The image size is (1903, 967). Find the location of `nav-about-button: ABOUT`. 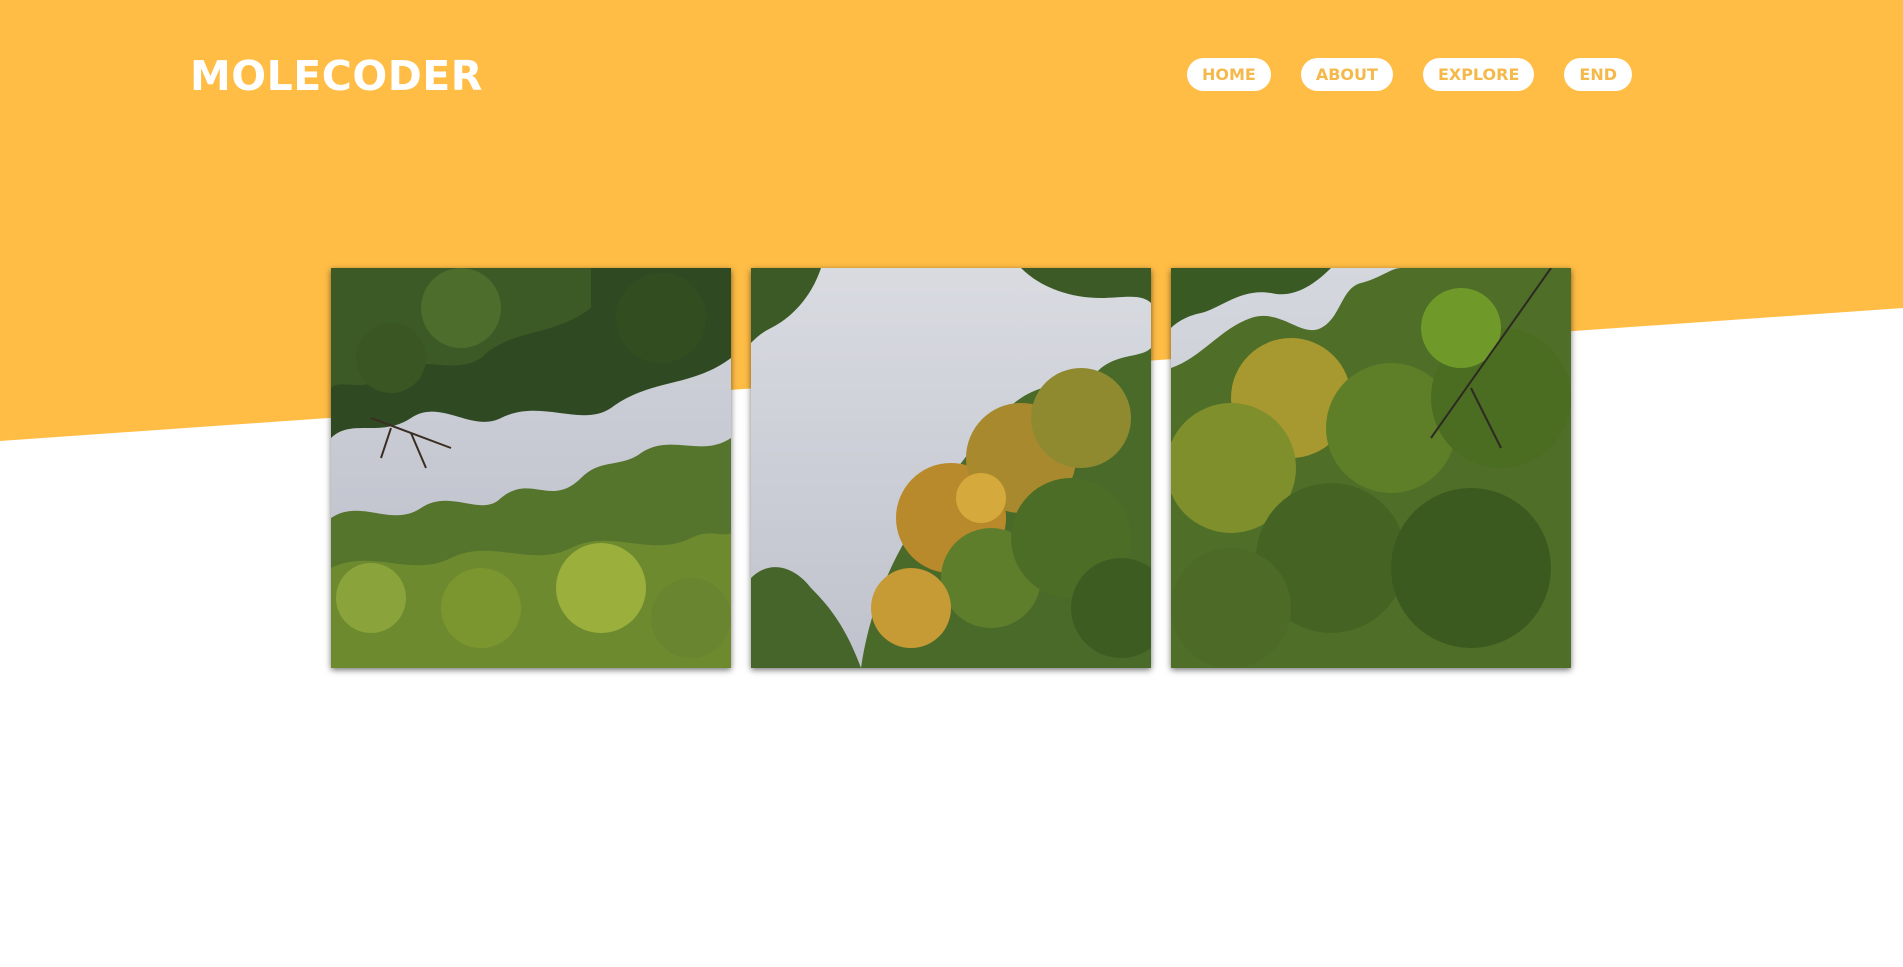

nav-about-button: ABOUT is located at coordinates (1346, 74).